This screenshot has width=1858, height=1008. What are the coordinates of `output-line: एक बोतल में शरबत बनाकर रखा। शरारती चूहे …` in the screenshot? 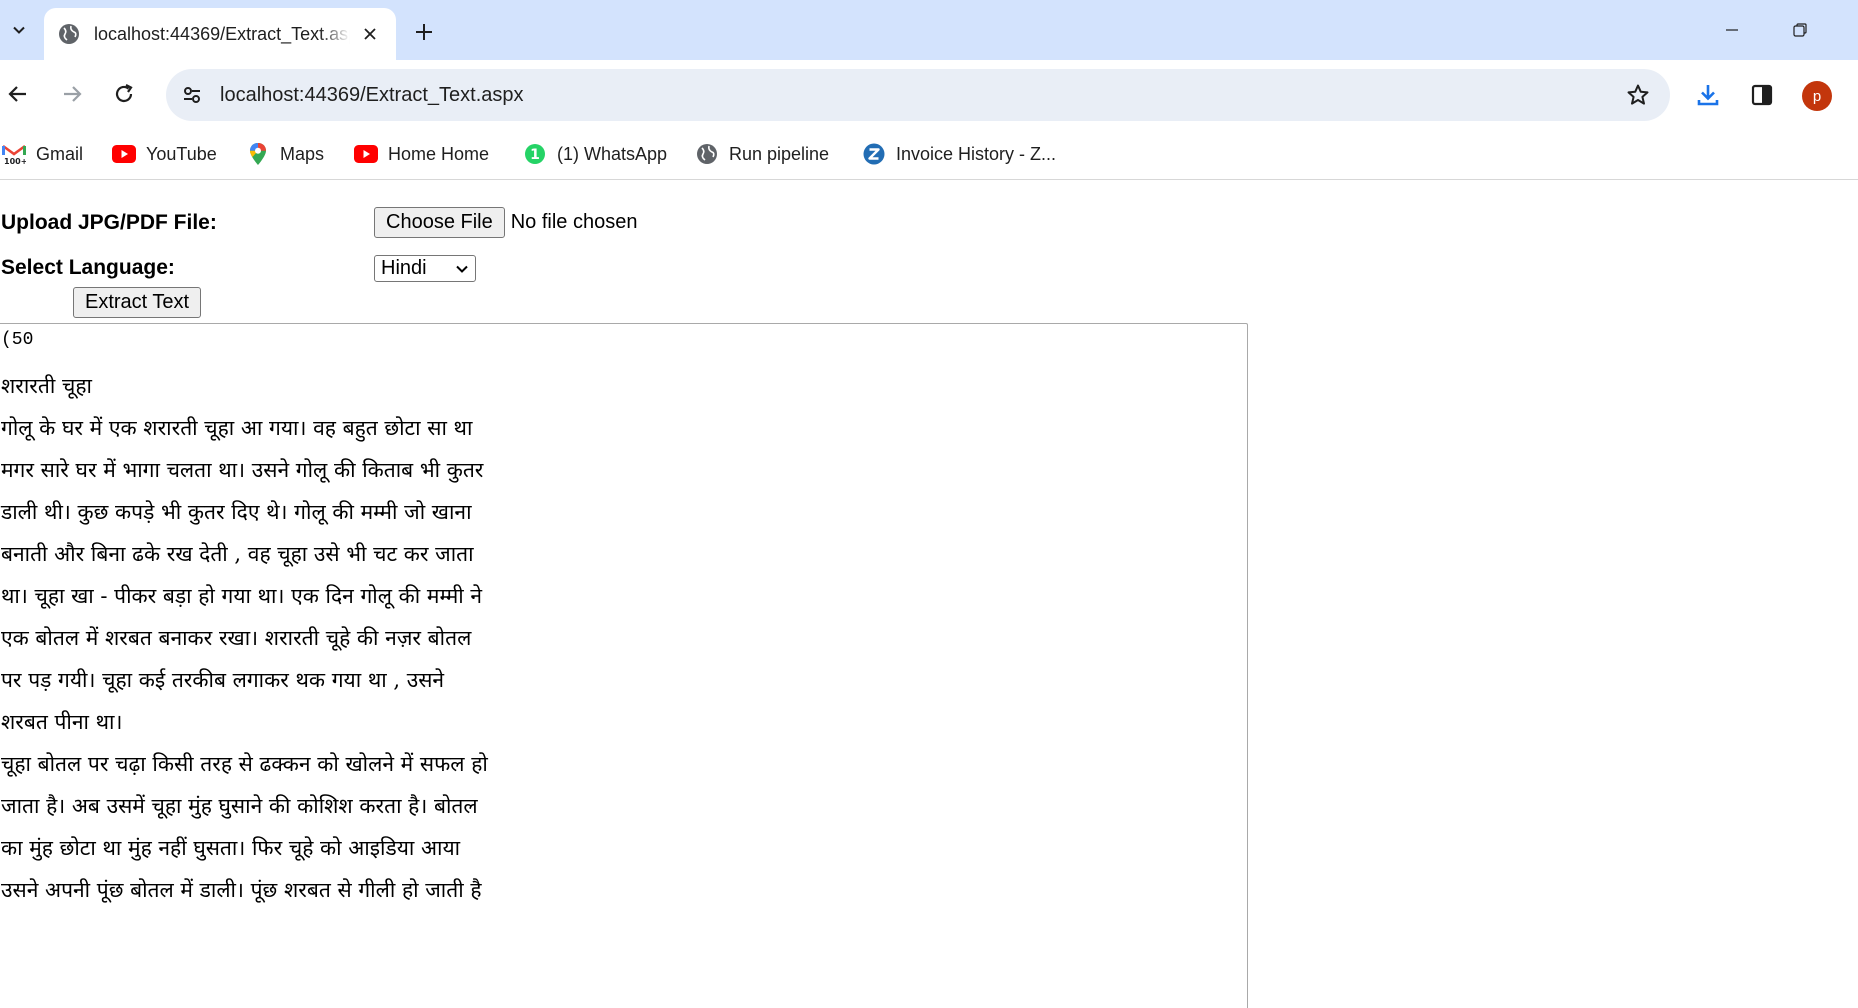 It's located at (236, 638).